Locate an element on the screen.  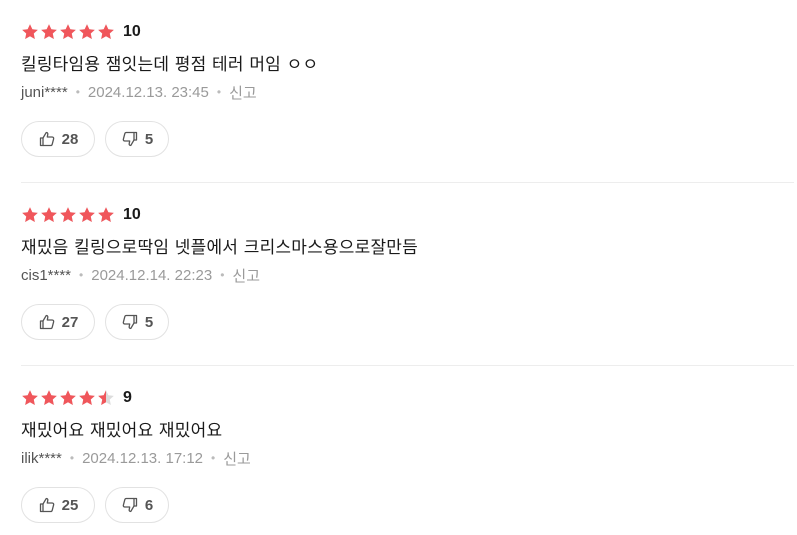
like-button: 25 is located at coordinates (58, 505).